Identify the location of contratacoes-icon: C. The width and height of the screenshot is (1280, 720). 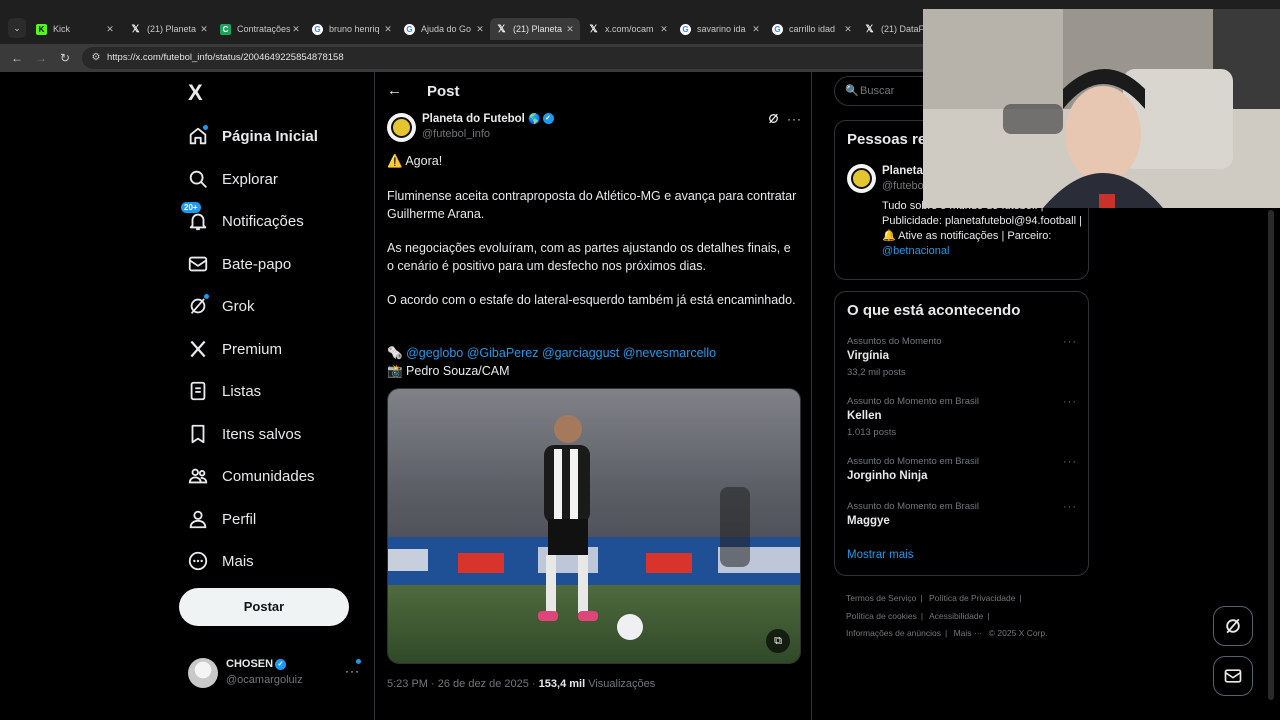
(225, 29).